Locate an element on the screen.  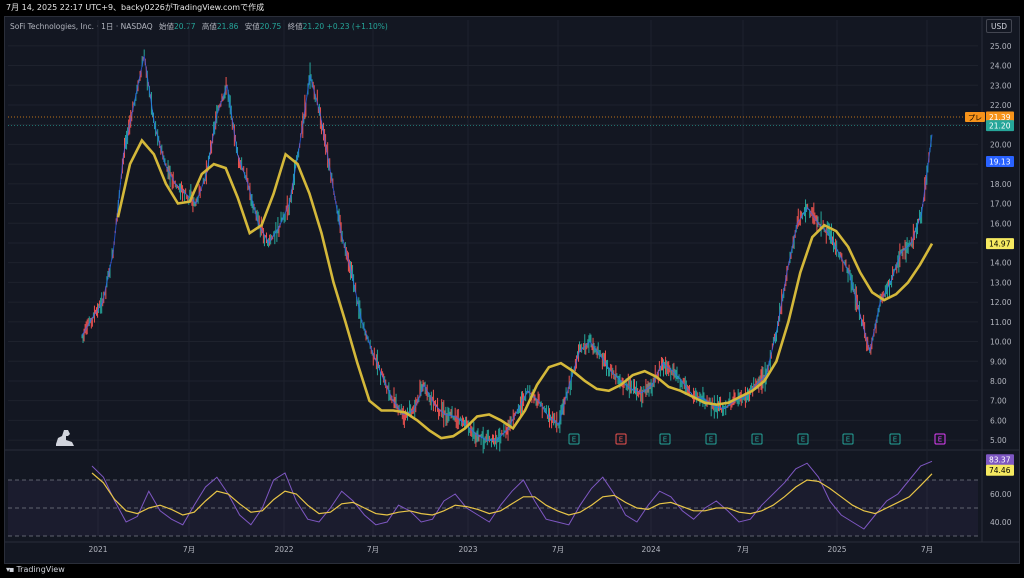
misc-layer is located at coordinates (65, 438).